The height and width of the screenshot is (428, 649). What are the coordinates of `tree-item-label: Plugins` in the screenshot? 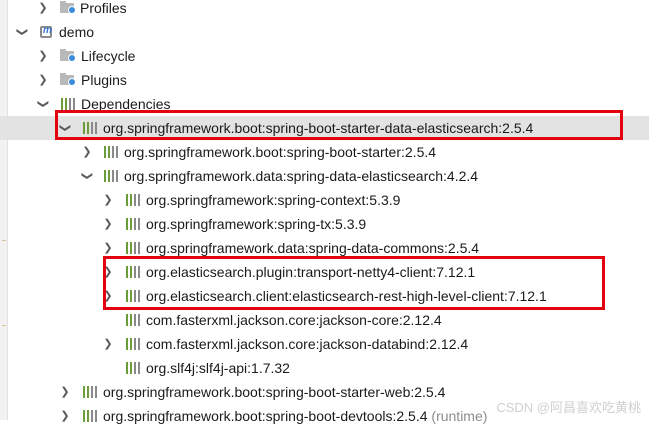 It's located at (104, 80).